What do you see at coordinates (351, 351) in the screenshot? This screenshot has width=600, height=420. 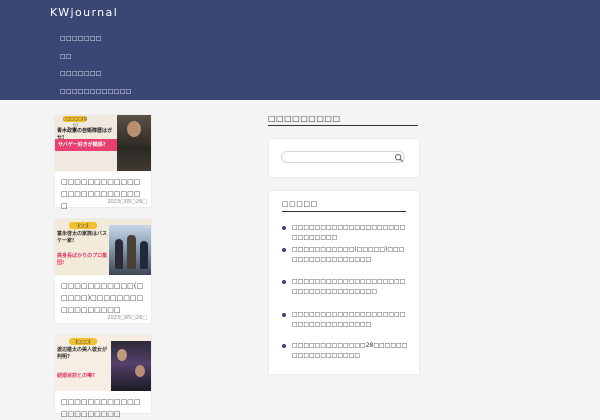 I see `recent-post-link: □□□□□□□□□□□□□28□□□□□□□□□□□□□□□□□□` at bounding box center [351, 351].